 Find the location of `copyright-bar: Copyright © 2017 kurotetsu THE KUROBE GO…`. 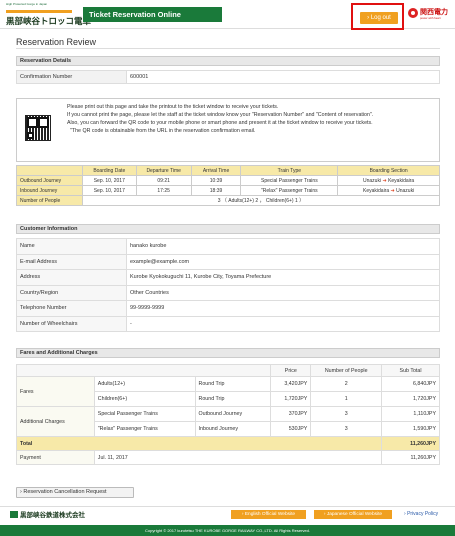

copyright-bar: Copyright © 2017 kurotetsu THE KUROBE GO… is located at coordinates (227, 530).